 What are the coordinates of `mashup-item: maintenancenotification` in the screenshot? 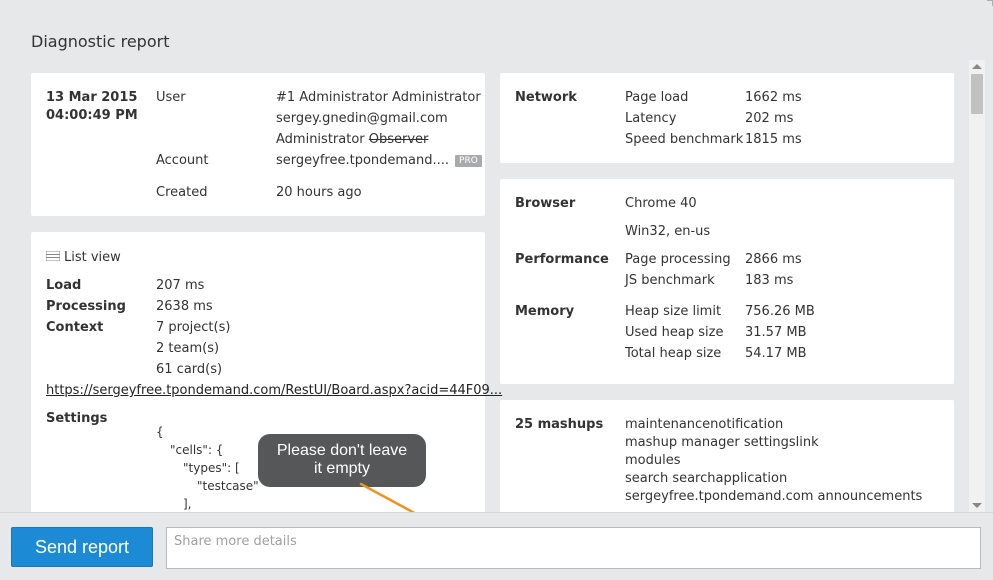 It's located at (704, 424).